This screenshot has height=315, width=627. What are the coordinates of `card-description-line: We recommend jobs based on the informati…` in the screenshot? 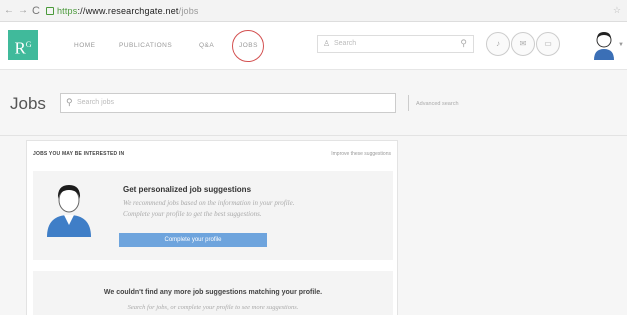 It's located at (209, 203).